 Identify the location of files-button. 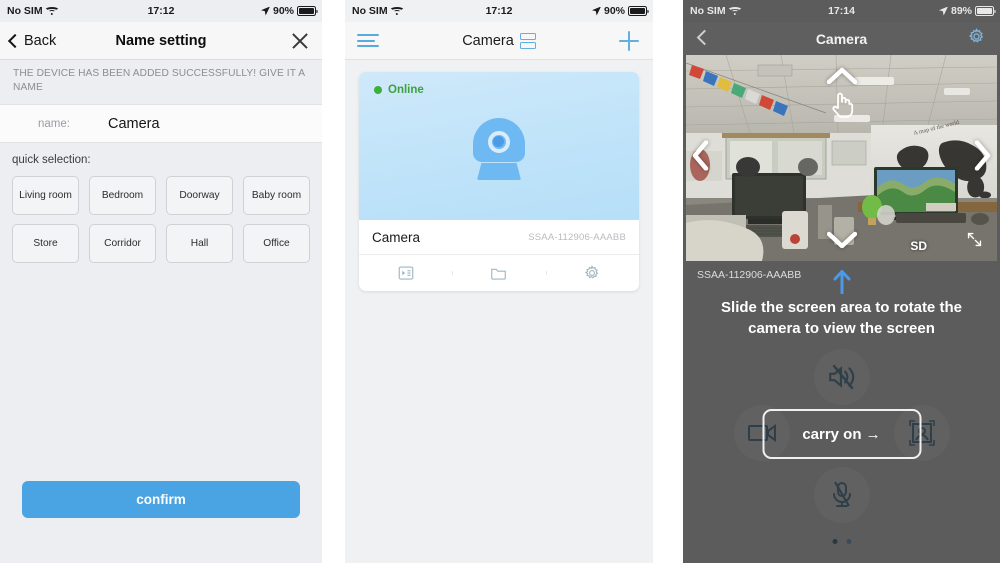
(498, 273).